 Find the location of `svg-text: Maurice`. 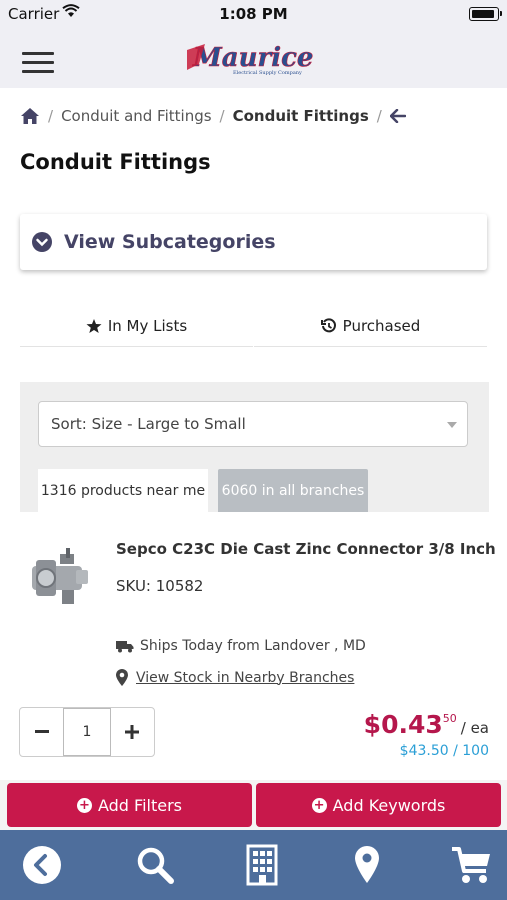

svg-text: Maurice is located at coordinates (252, 58).